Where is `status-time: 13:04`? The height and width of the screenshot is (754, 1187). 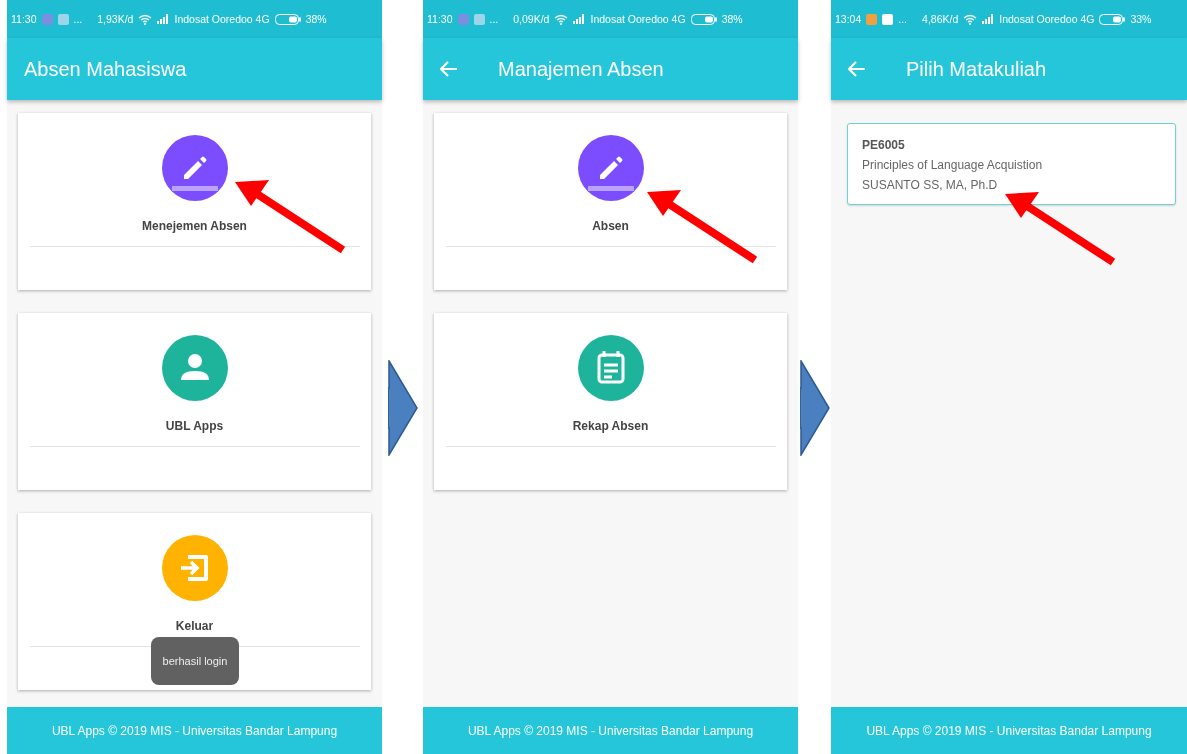
status-time: 13:04 is located at coordinates (848, 19).